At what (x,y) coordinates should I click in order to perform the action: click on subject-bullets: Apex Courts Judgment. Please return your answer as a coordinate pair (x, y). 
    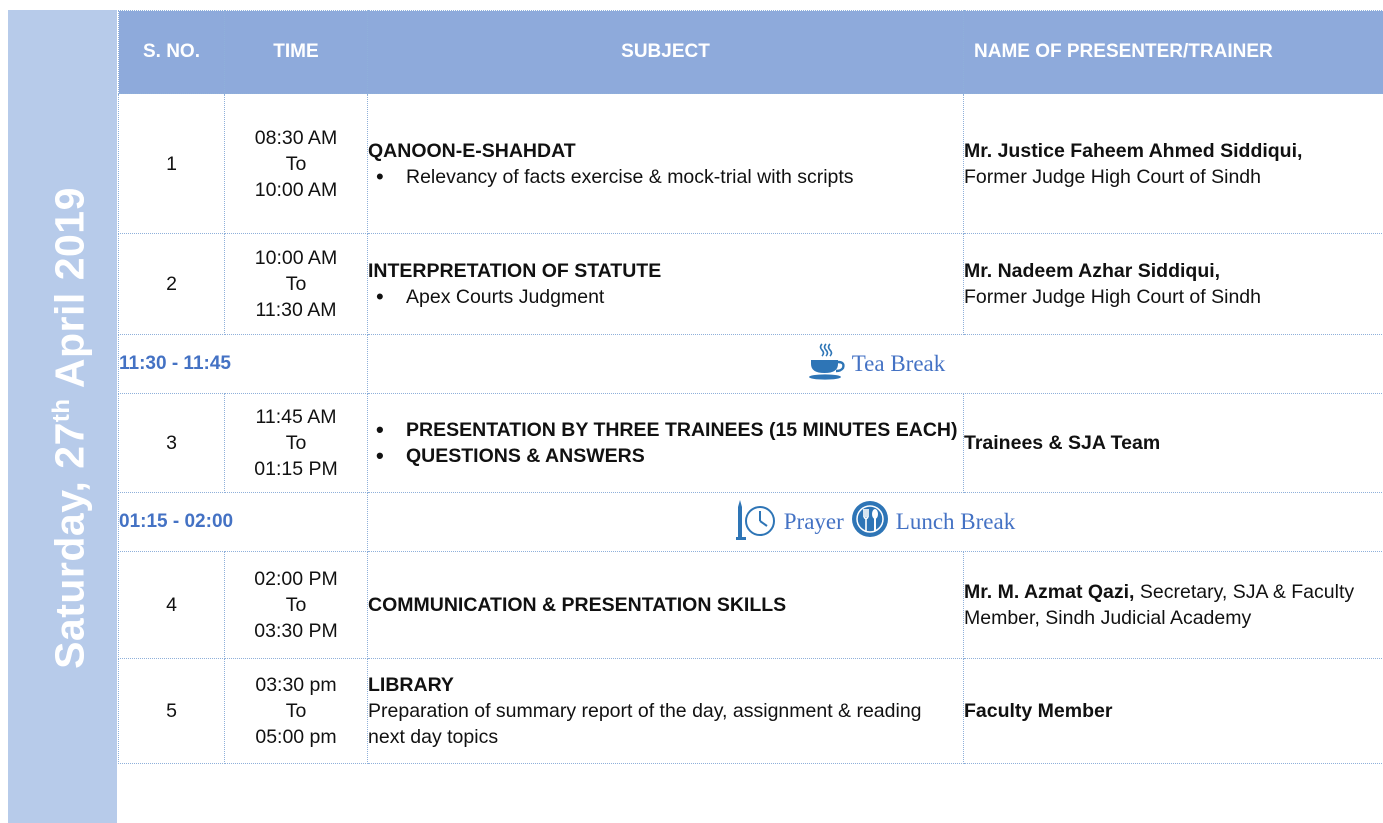
    Looking at the image, I should click on (665, 297).